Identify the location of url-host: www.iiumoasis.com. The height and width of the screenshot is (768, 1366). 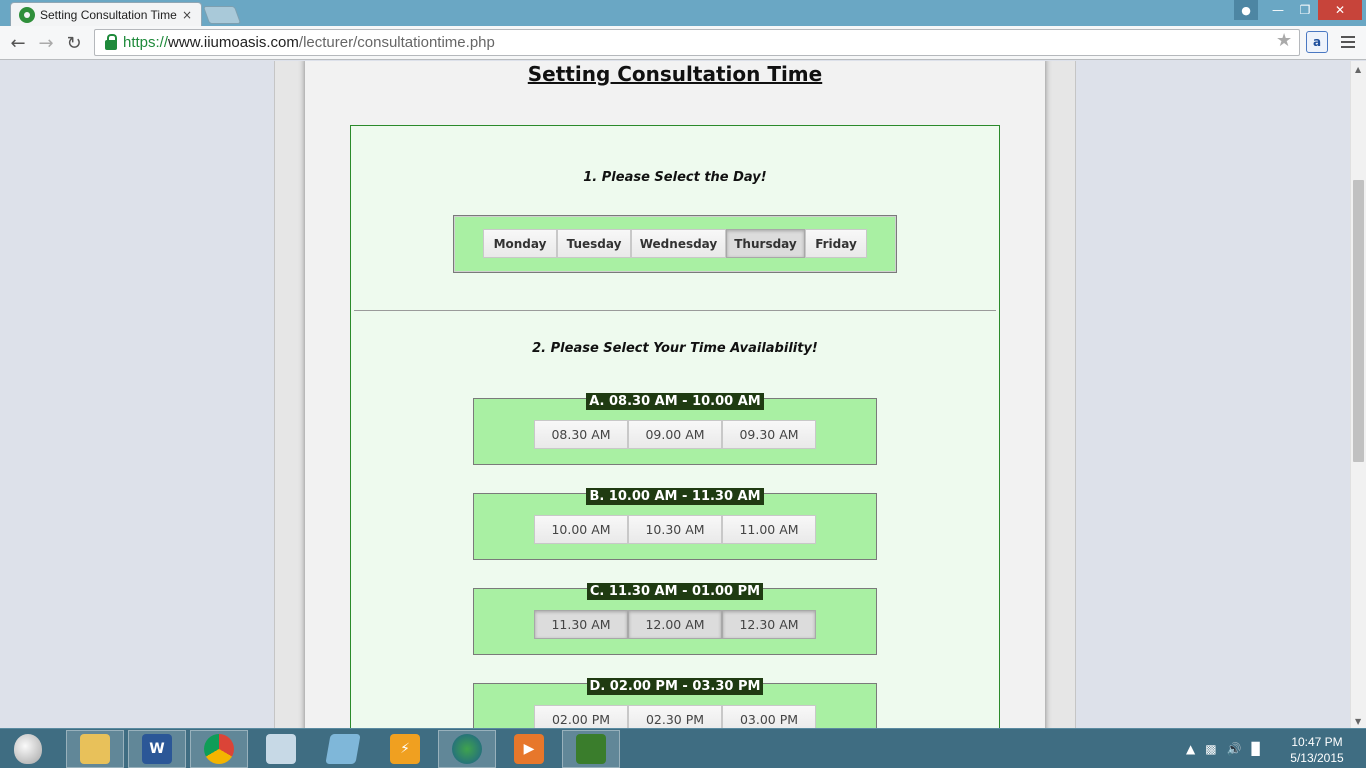
(233, 42).